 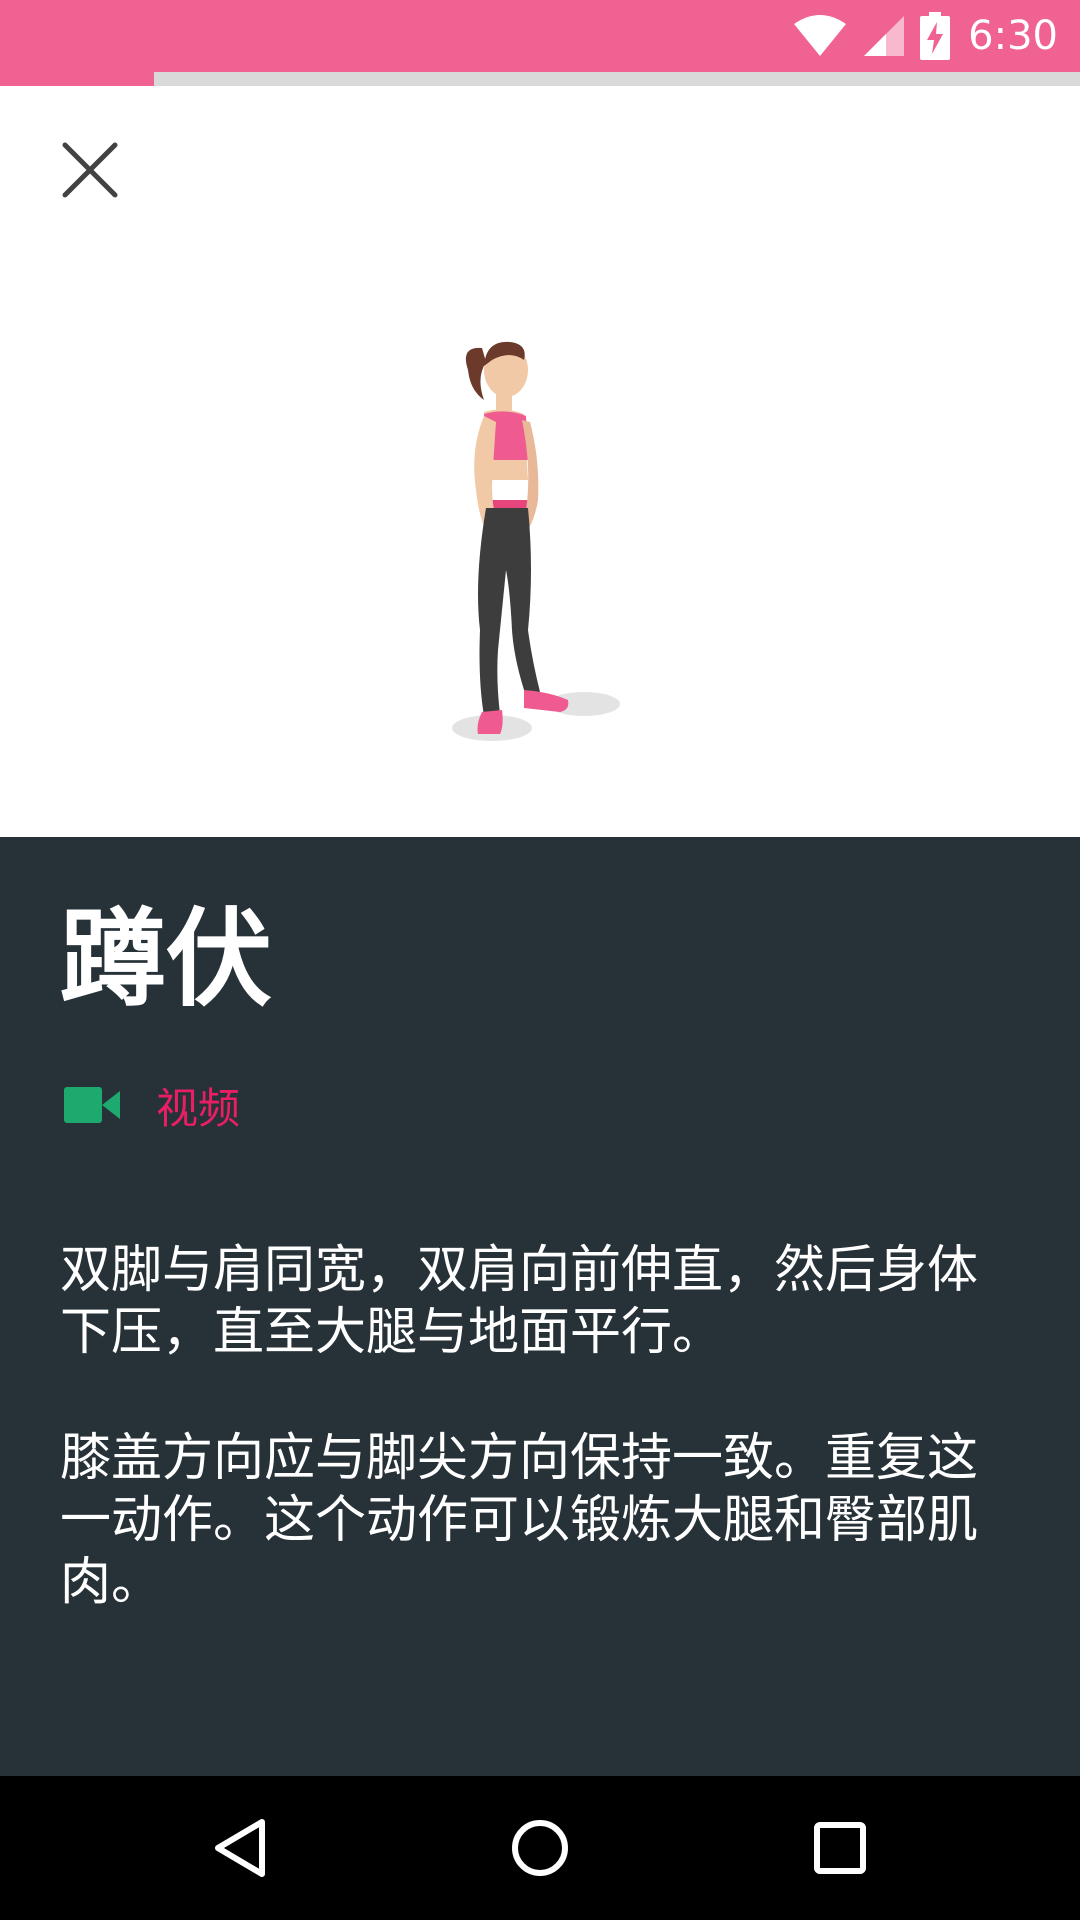 I want to click on status-bar: 6:30, so click(x=540, y=36).